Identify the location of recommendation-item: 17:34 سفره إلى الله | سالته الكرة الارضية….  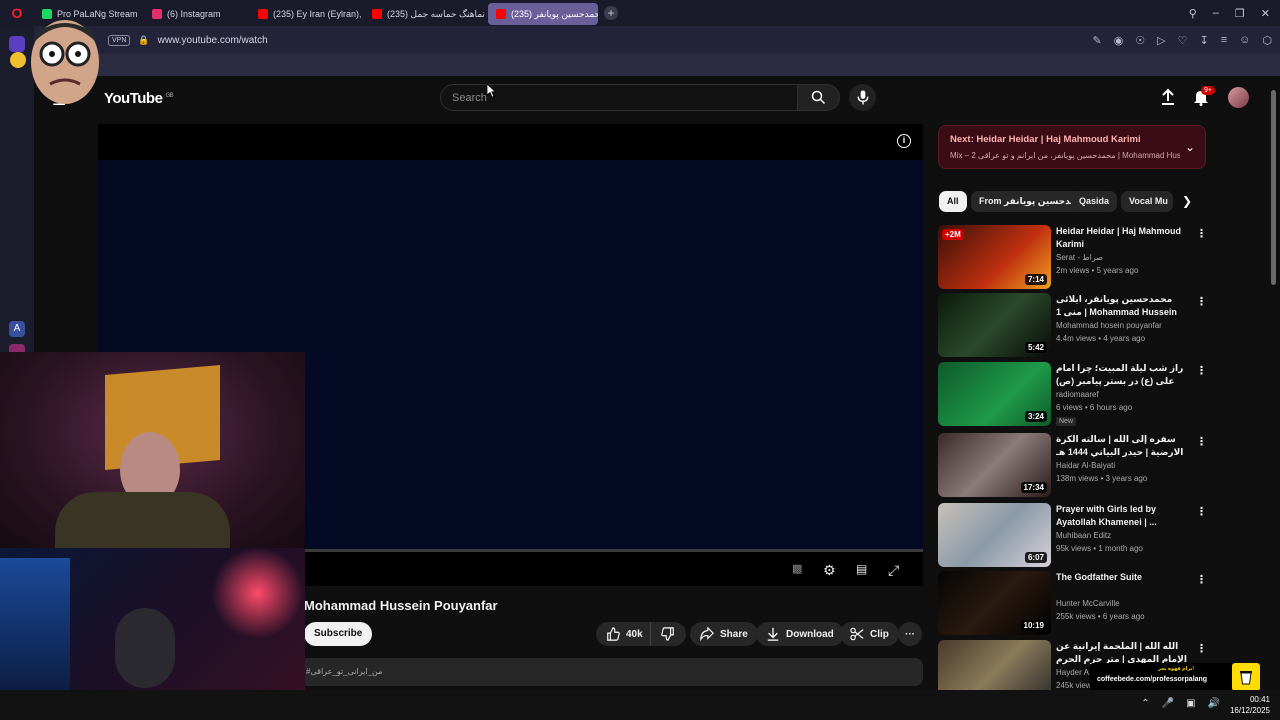
(1072, 465).